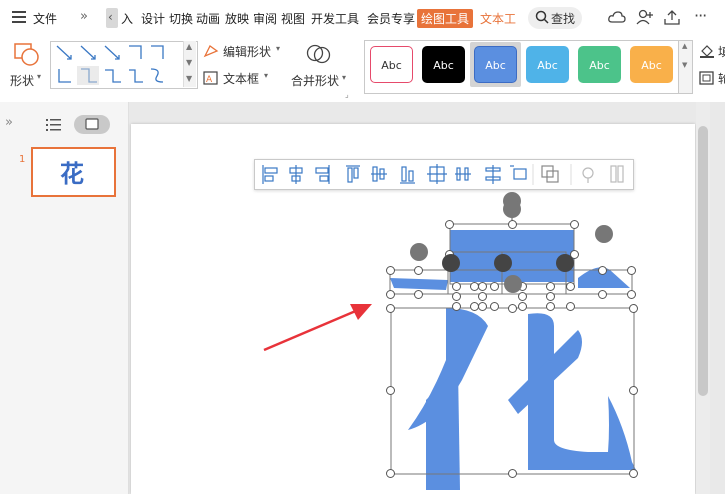 The width and height of the screenshot is (725, 494). I want to click on menu-slideshow: 放映, so click(237, 18).